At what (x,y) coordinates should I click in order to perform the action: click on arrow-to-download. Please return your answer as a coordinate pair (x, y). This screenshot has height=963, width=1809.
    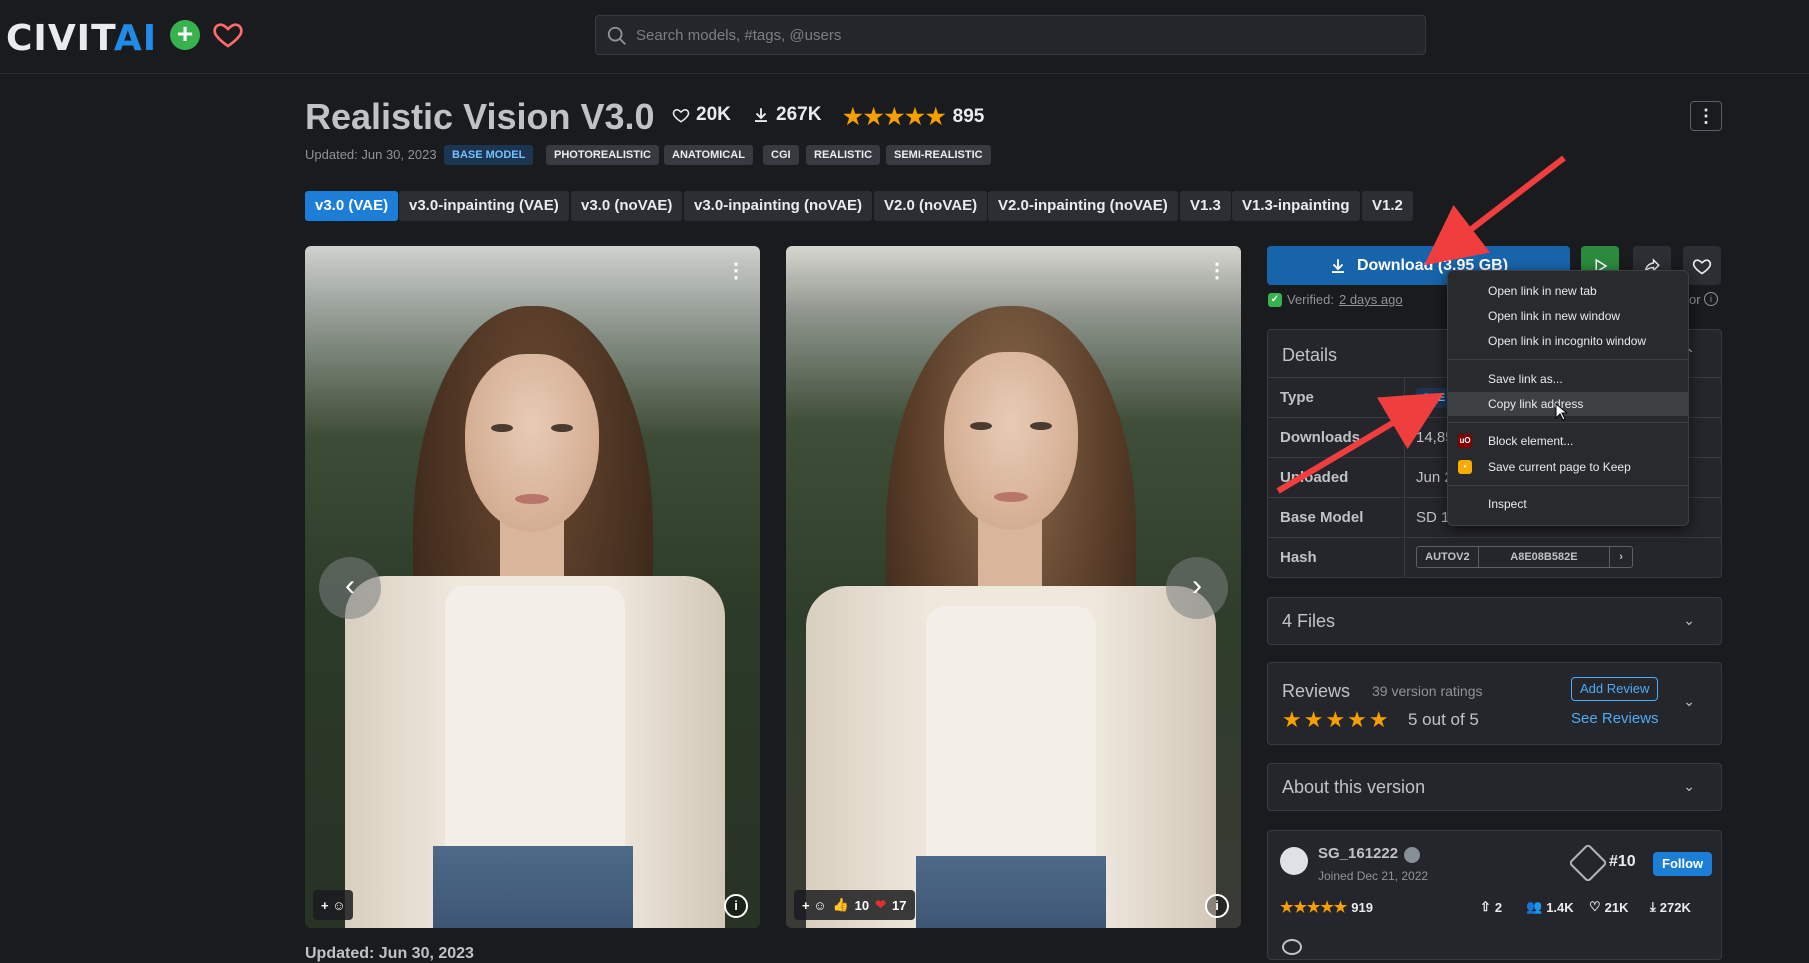
    Looking at the image, I should click on (1495, 210).